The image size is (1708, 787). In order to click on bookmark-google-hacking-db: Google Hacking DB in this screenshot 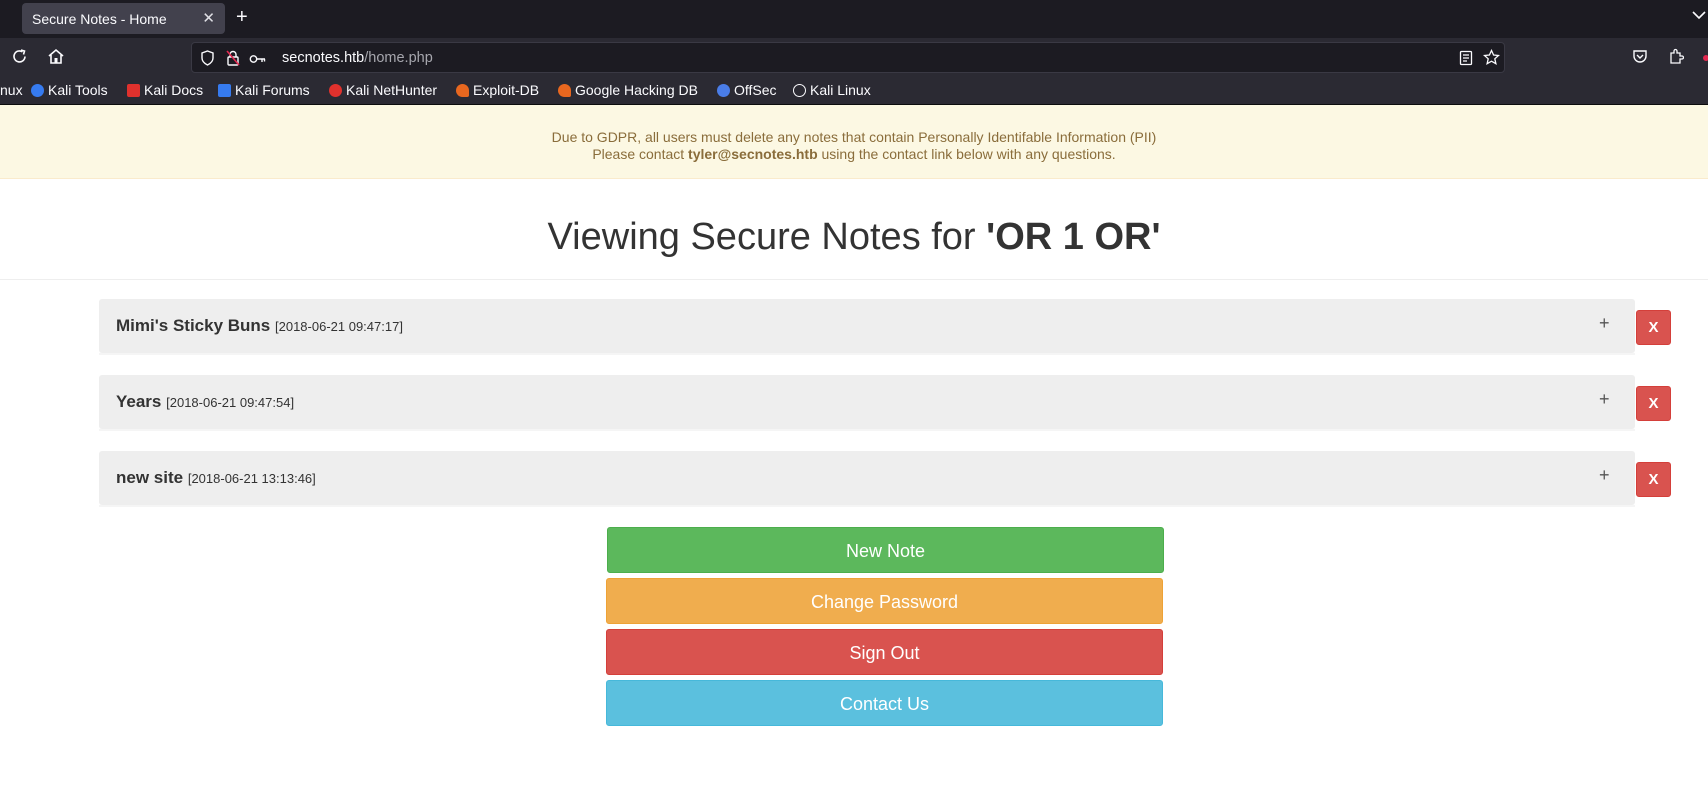, I will do `click(628, 90)`.